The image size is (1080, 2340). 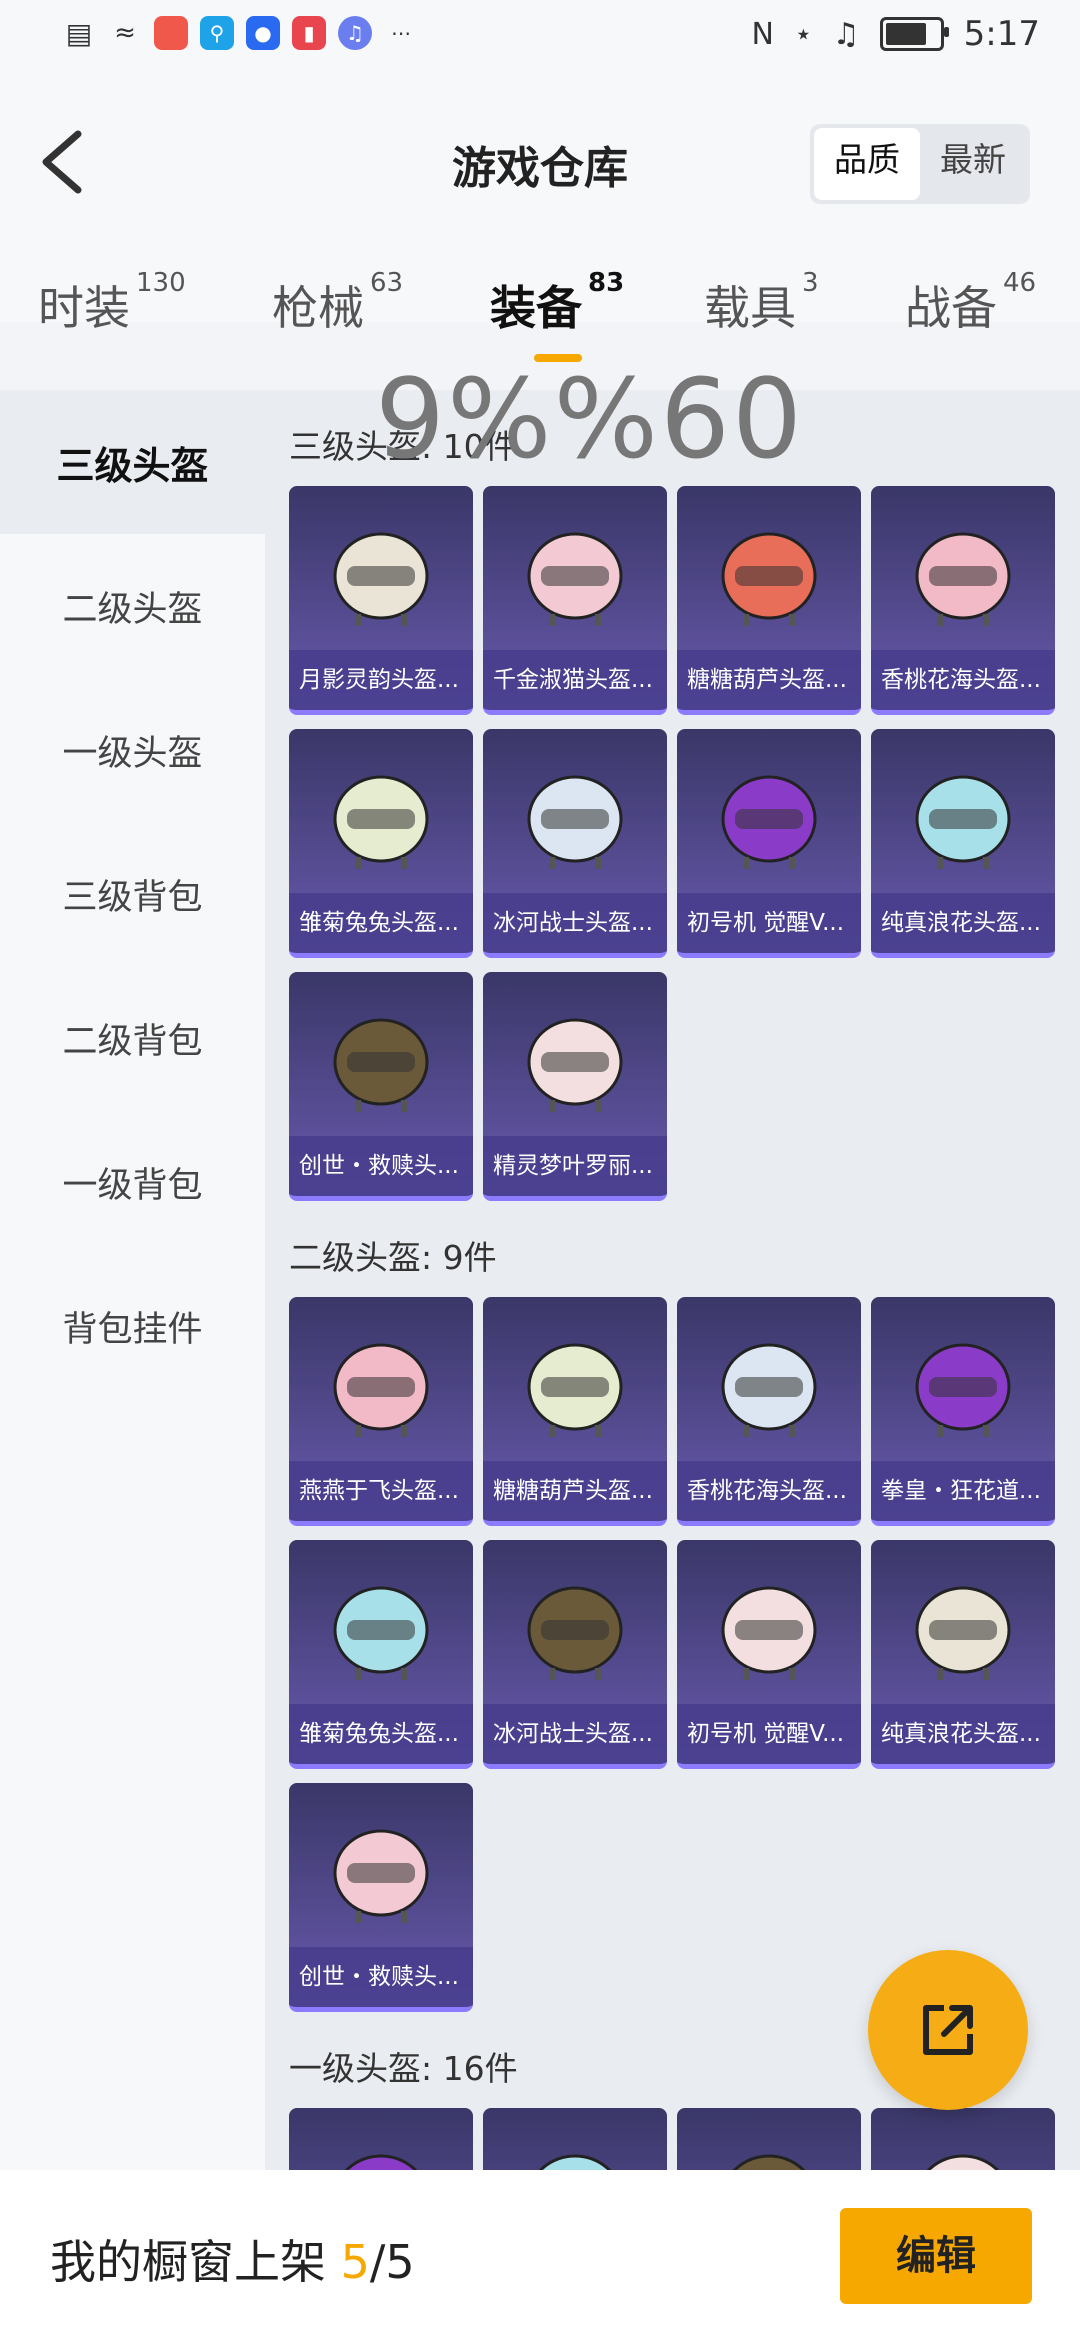 I want to click on sidebar-item-level2-helmet: 二级头盔, so click(x=132, y=606).